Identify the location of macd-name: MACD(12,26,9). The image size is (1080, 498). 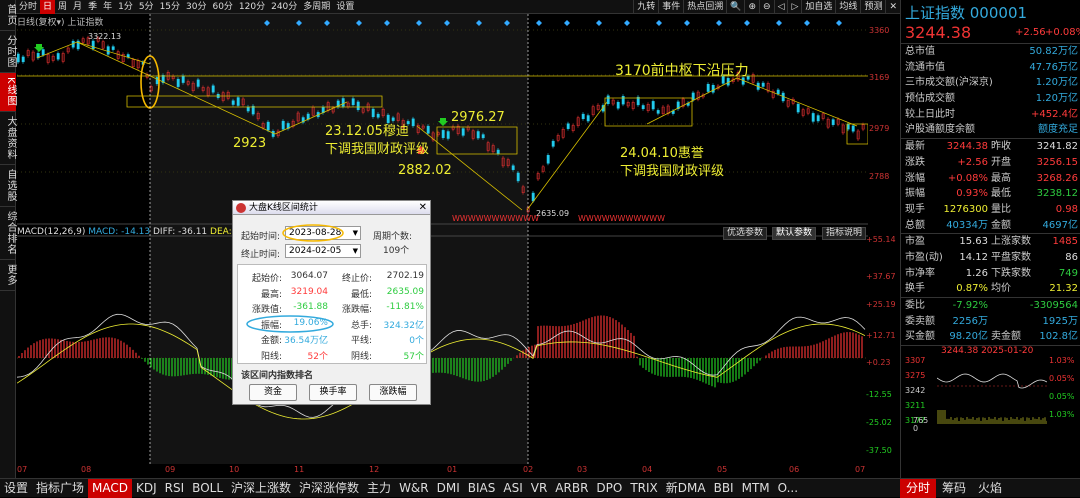
(51, 232).